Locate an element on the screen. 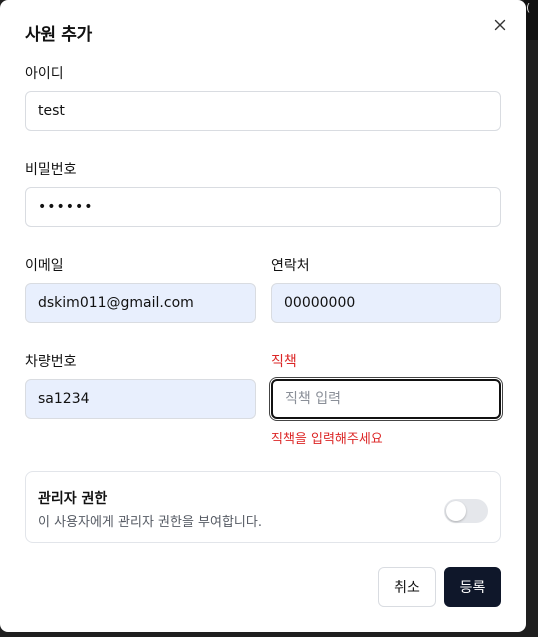 The image size is (538, 637). close-icon is located at coordinates (500, 25).